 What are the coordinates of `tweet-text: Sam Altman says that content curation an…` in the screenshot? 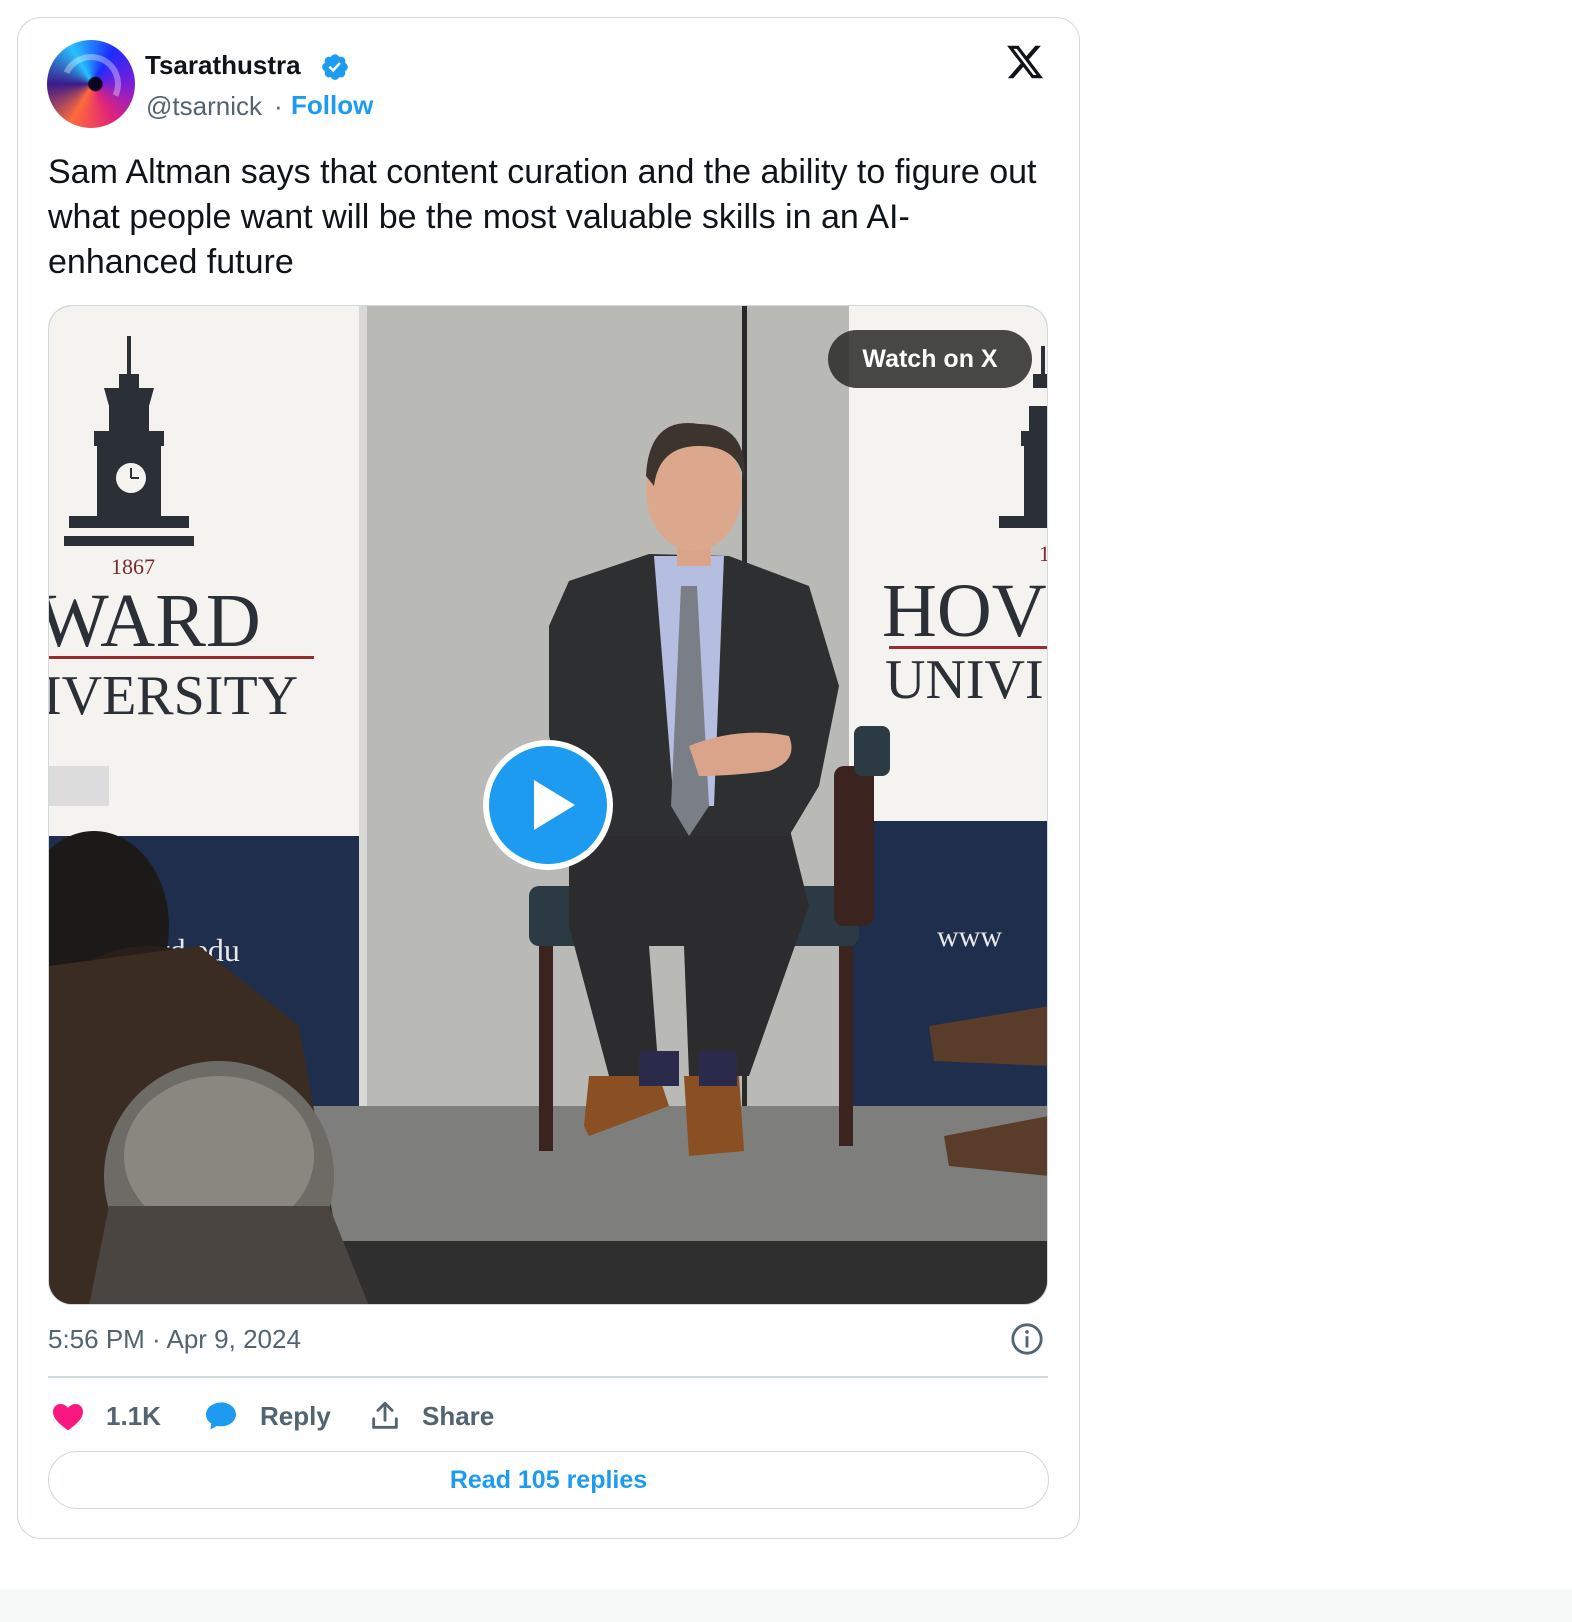 It's located at (542, 217).